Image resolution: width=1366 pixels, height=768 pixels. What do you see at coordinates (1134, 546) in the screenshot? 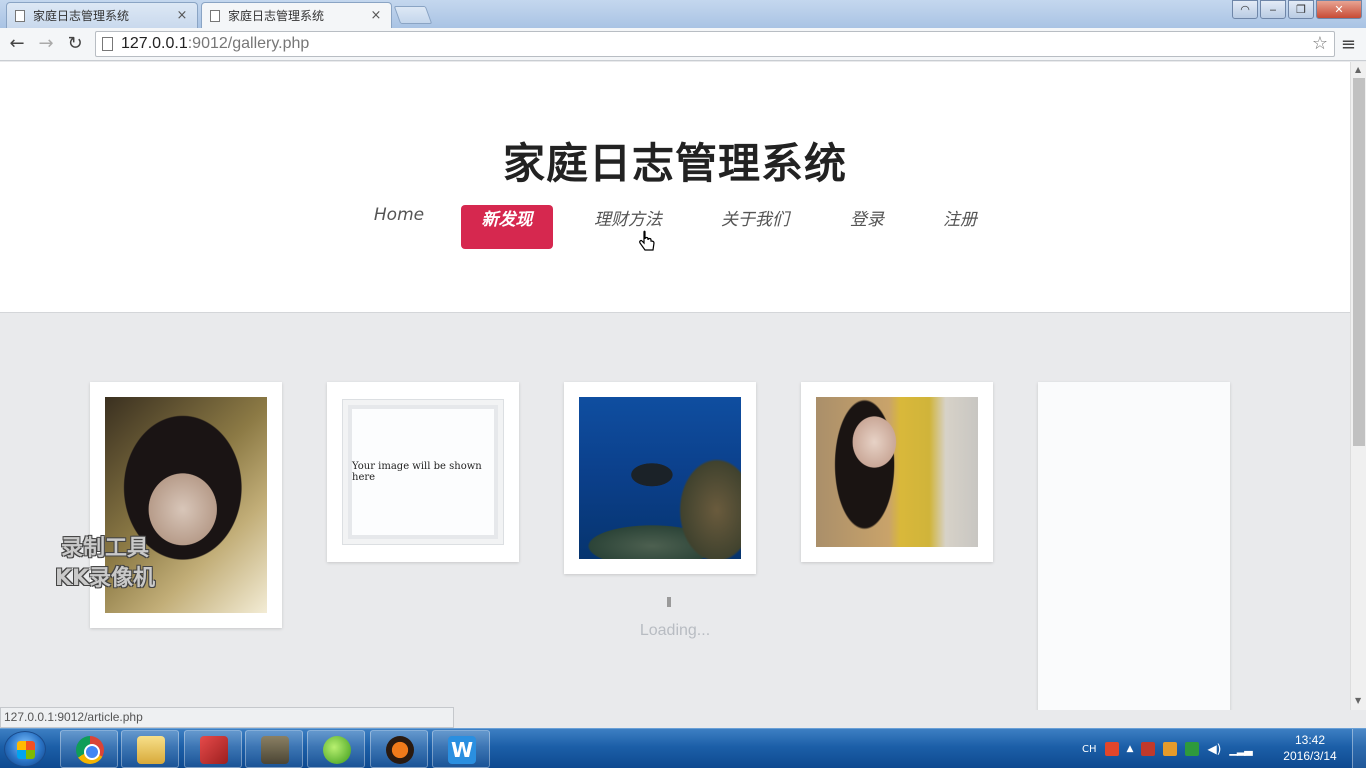
I see `gallery-card-loading` at bounding box center [1134, 546].